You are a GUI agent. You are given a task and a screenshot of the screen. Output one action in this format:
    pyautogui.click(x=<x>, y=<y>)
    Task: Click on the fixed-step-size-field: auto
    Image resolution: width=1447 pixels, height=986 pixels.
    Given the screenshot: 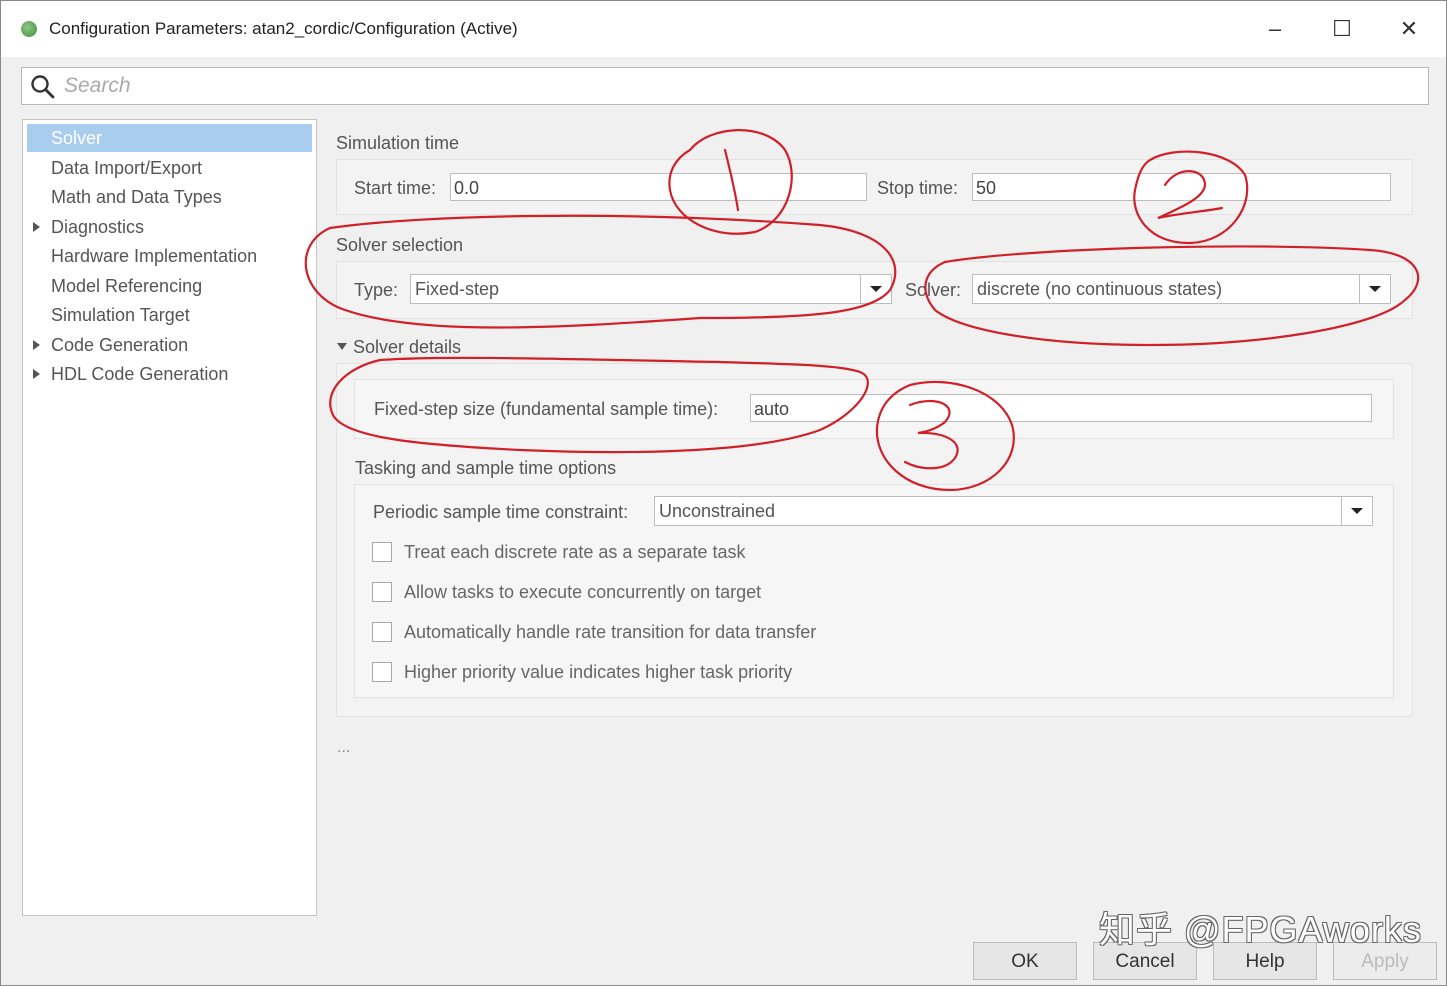 What is the action you would take?
    pyautogui.click(x=1061, y=408)
    